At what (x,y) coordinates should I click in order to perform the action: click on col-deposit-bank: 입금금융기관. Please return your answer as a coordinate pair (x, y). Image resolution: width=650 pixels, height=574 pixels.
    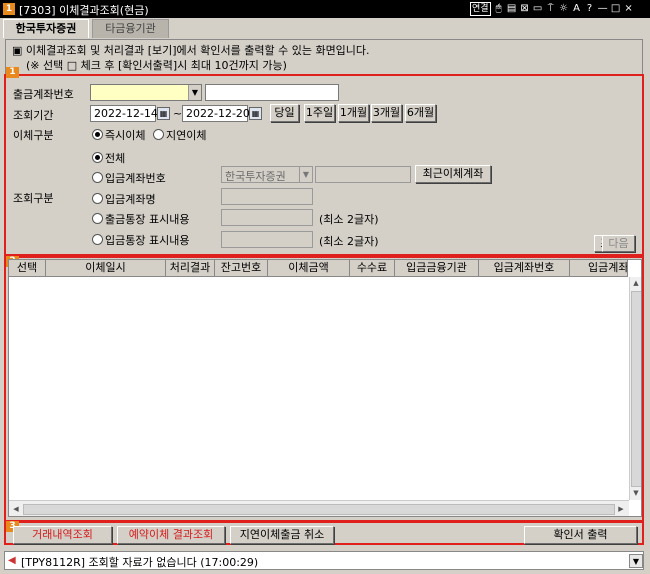
    Looking at the image, I should click on (437, 268).